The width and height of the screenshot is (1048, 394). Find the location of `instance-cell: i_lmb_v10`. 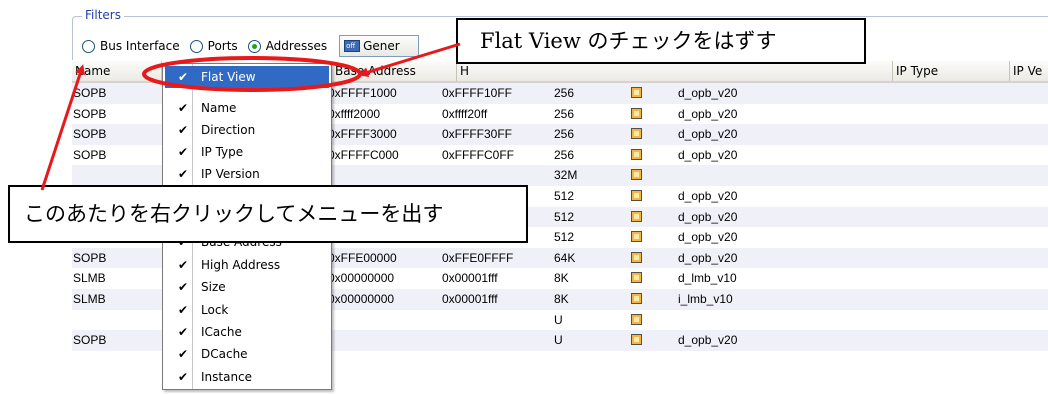

instance-cell: i_lmb_v10 is located at coordinates (705, 298).